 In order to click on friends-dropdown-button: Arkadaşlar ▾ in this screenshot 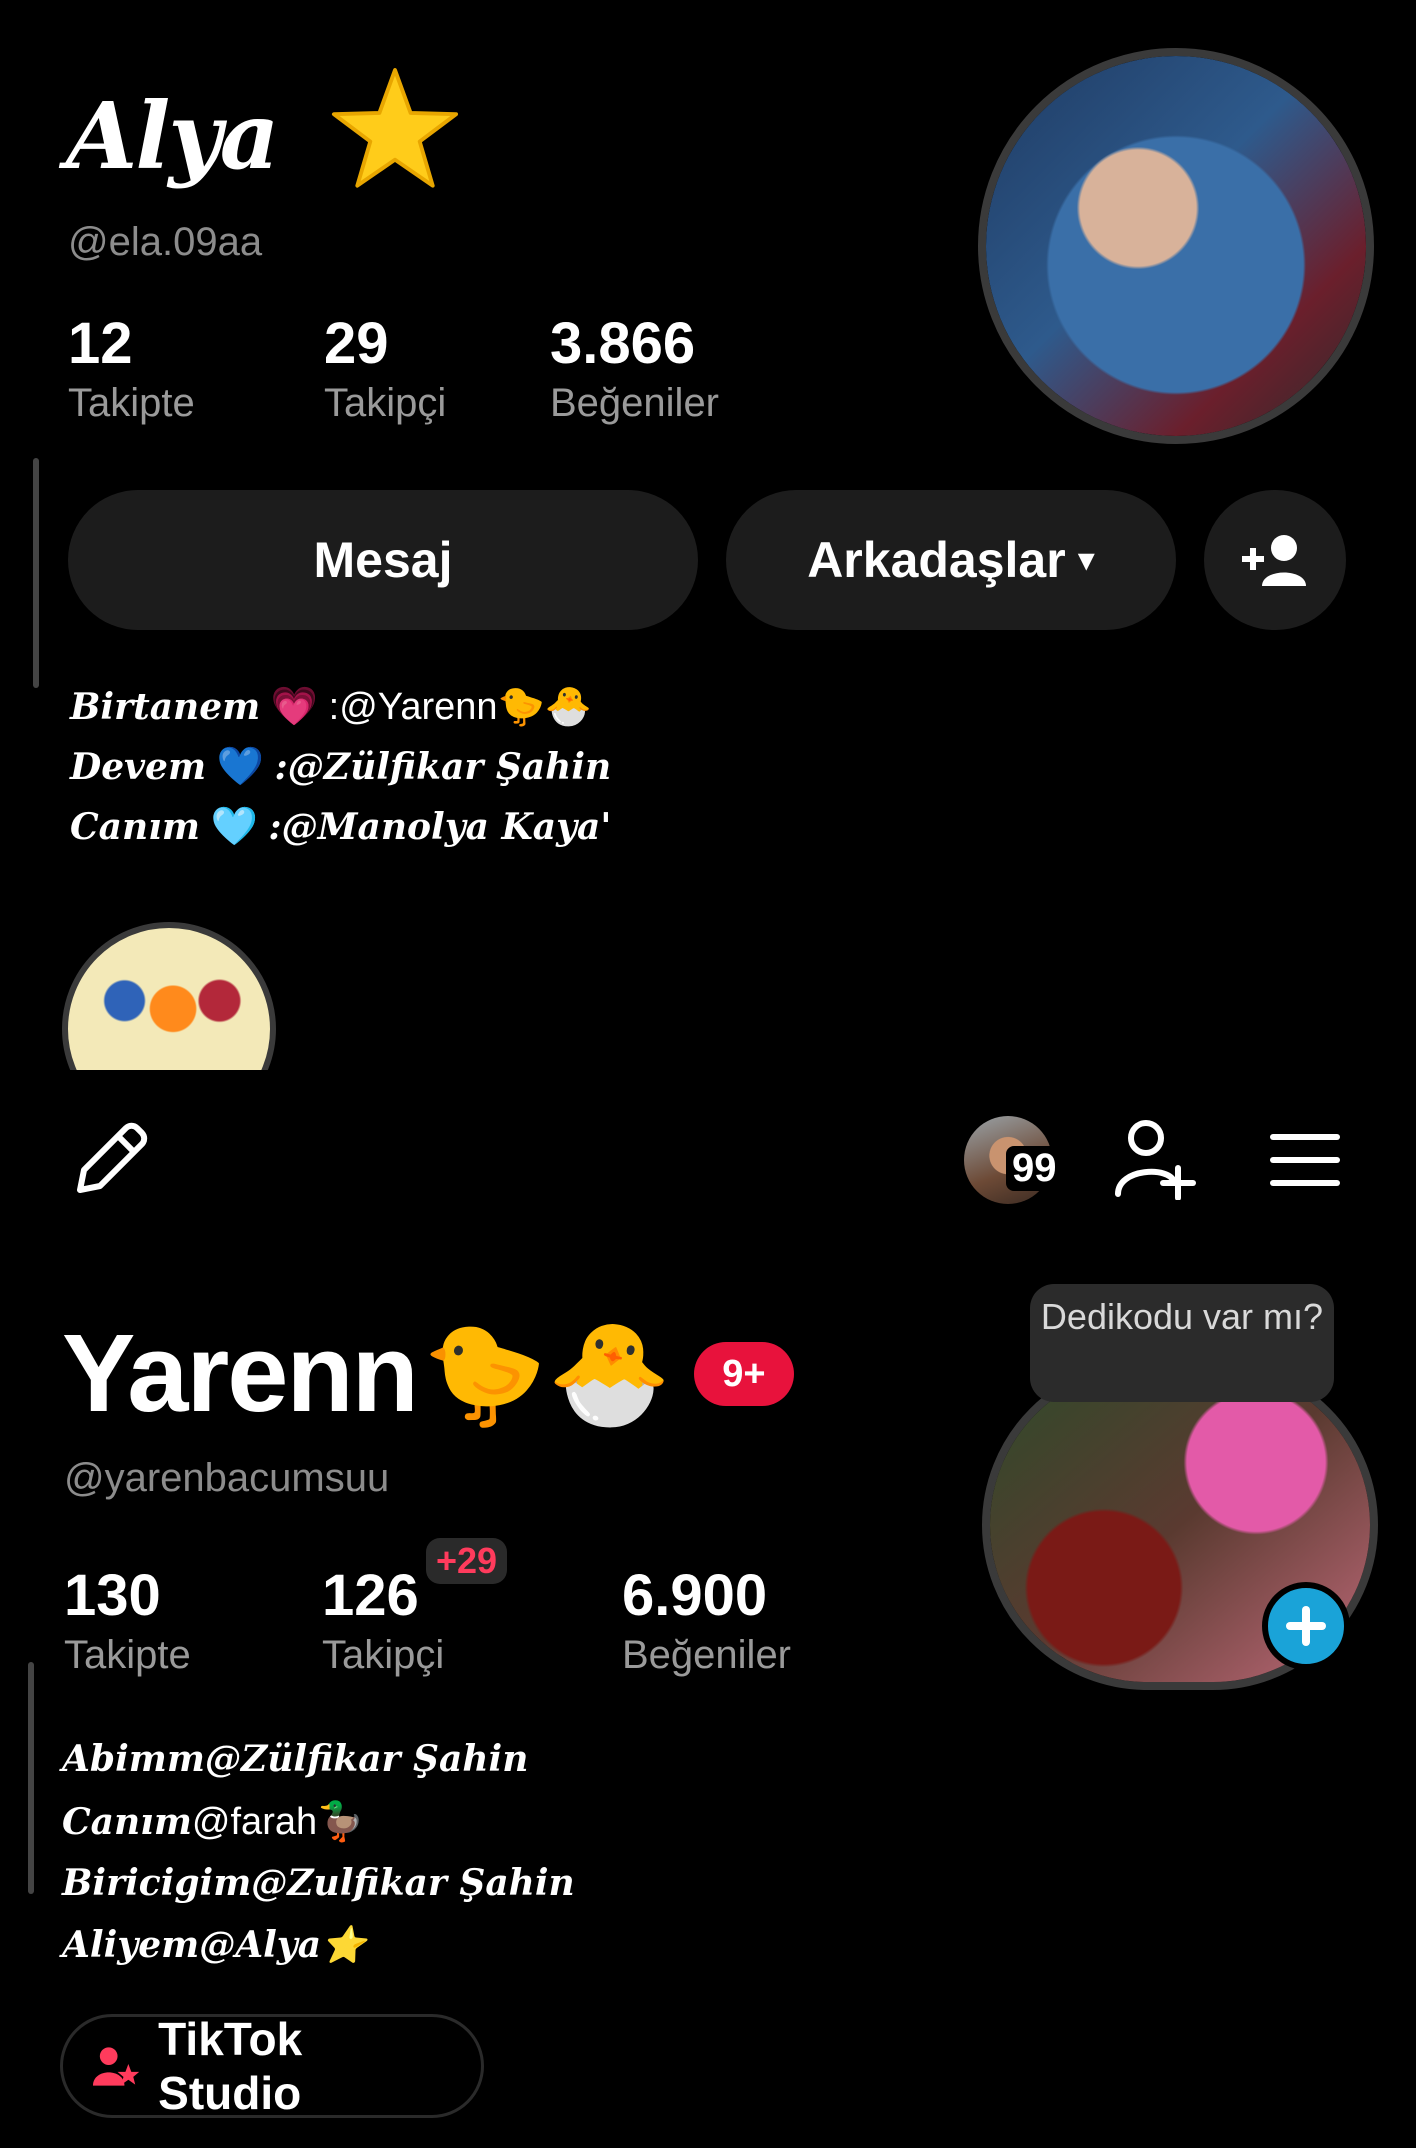, I will do `click(951, 560)`.